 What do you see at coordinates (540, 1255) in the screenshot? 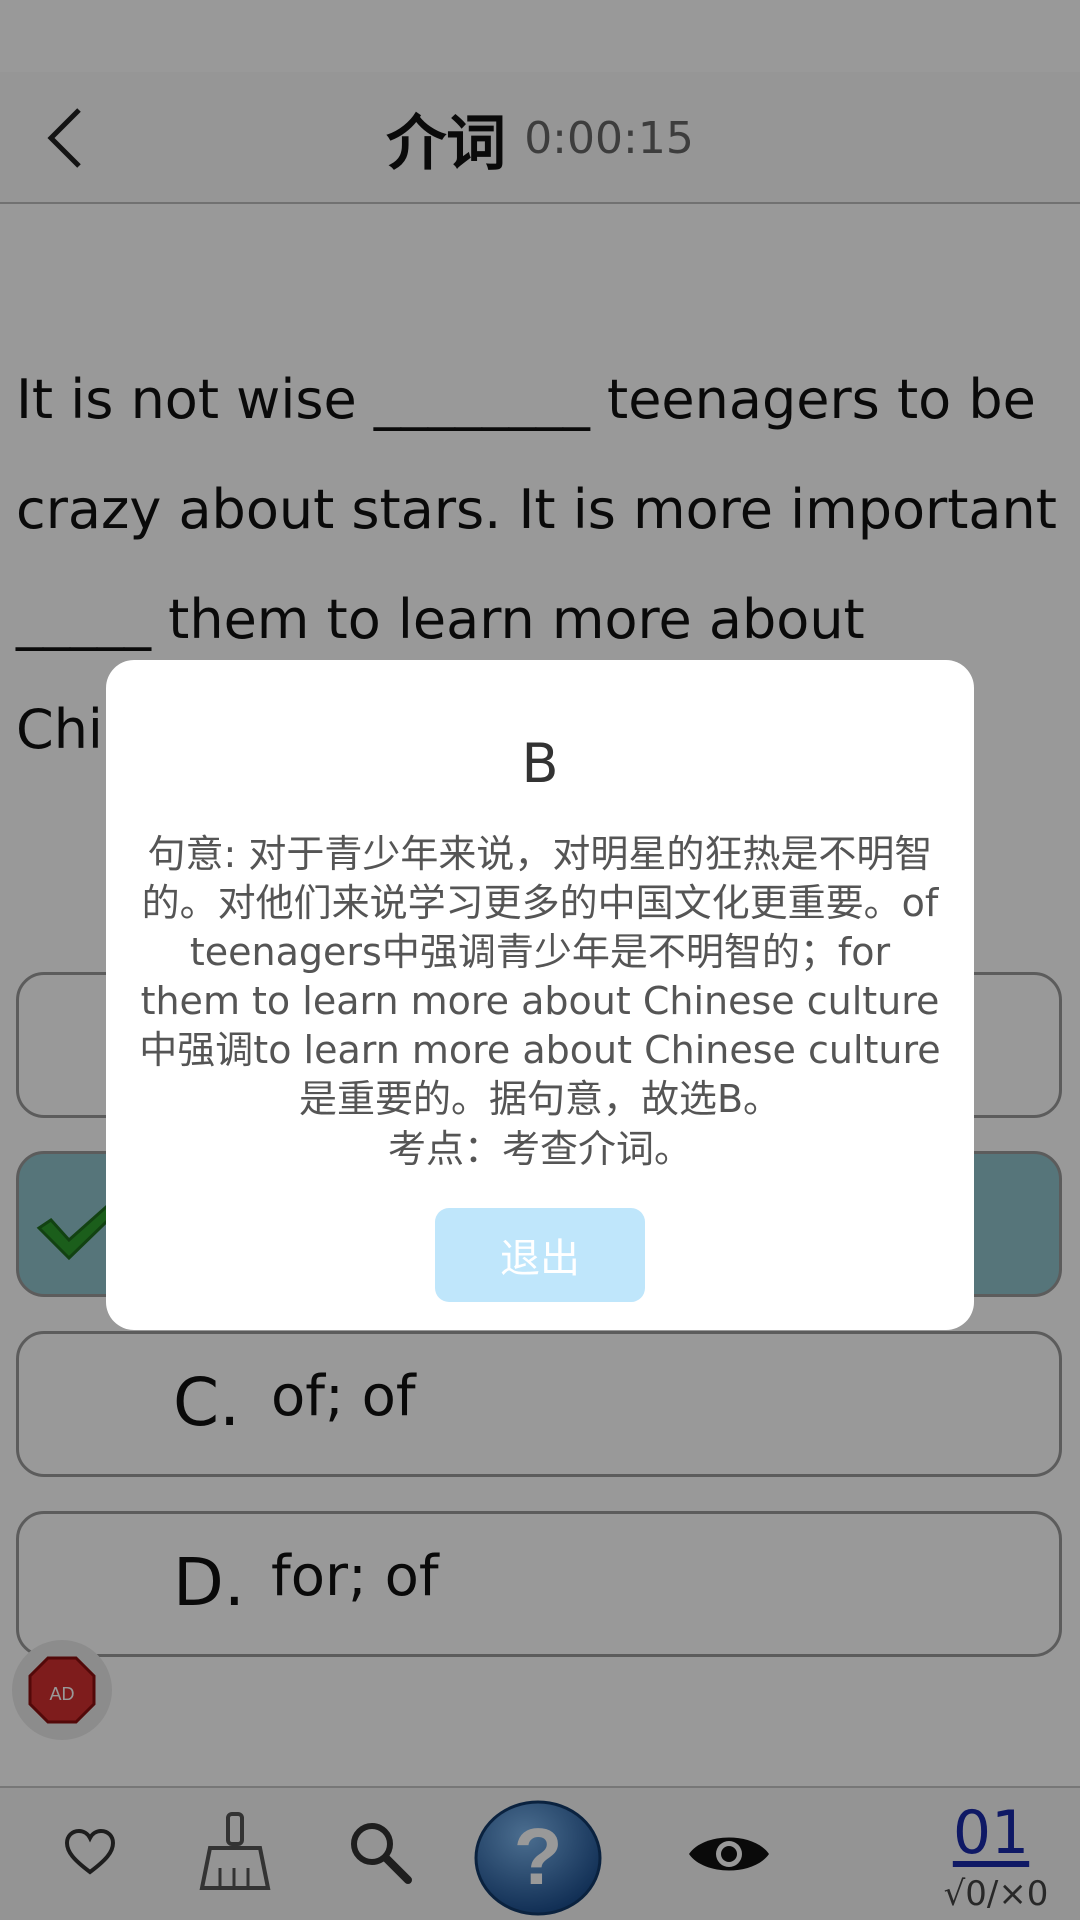
I see `exit-button: 退出` at bounding box center [540, 1255].